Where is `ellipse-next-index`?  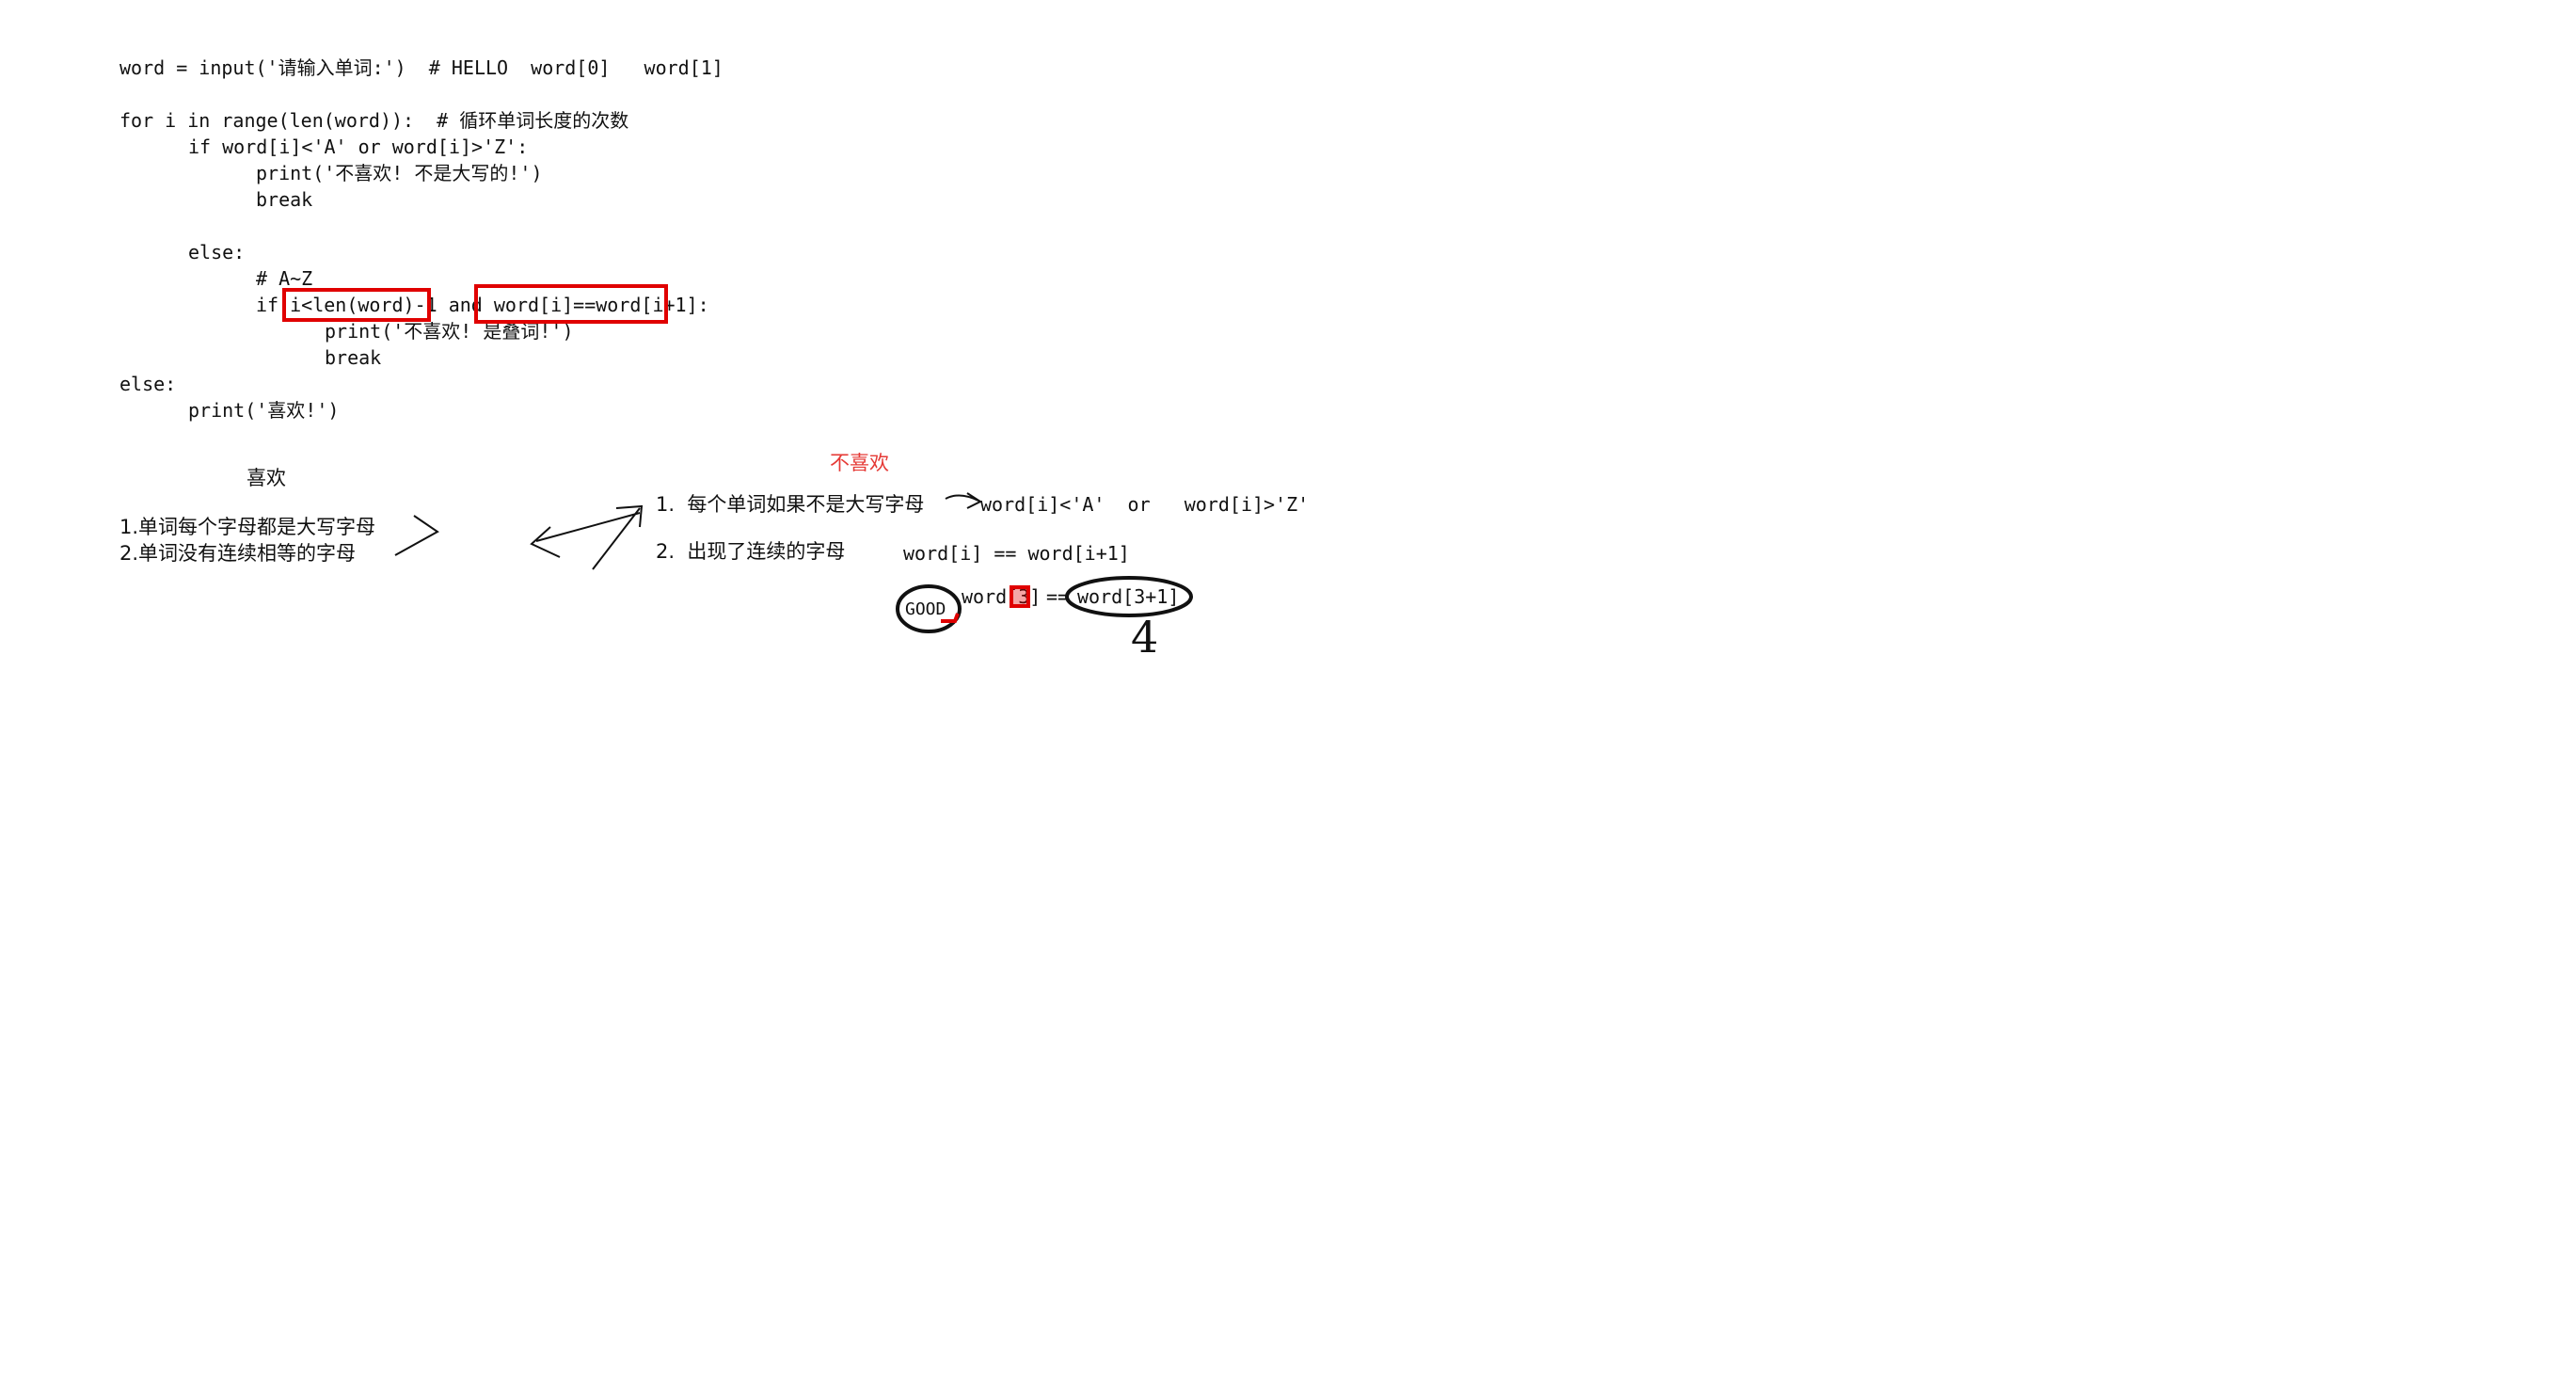 ellipse-next-index is located at coordinates (1129, 597).